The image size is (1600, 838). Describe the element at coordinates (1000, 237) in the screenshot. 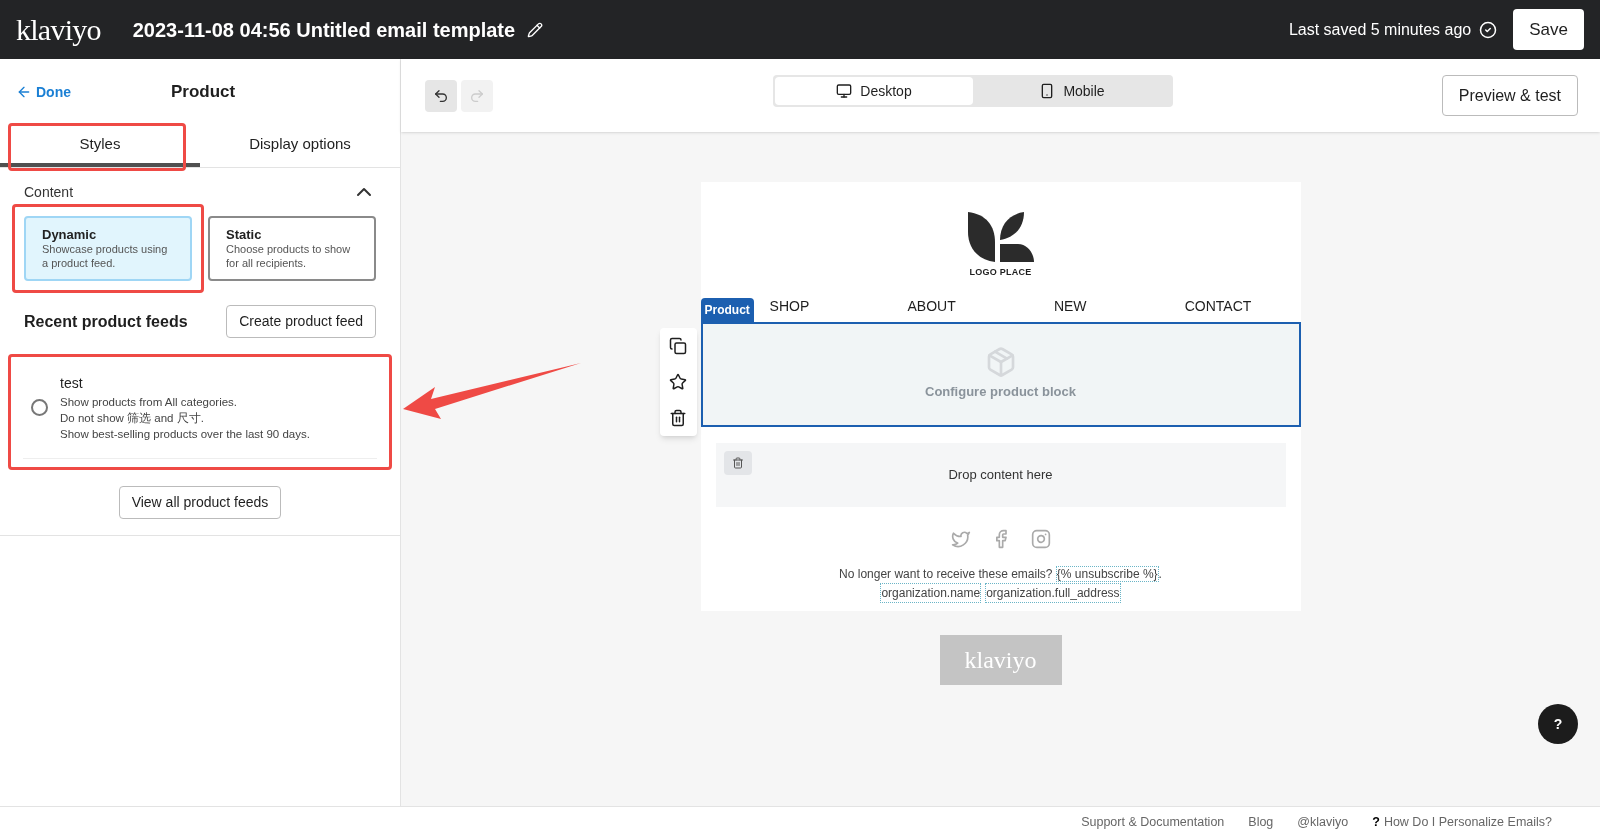

I see `logo-mark-icon` at that location.